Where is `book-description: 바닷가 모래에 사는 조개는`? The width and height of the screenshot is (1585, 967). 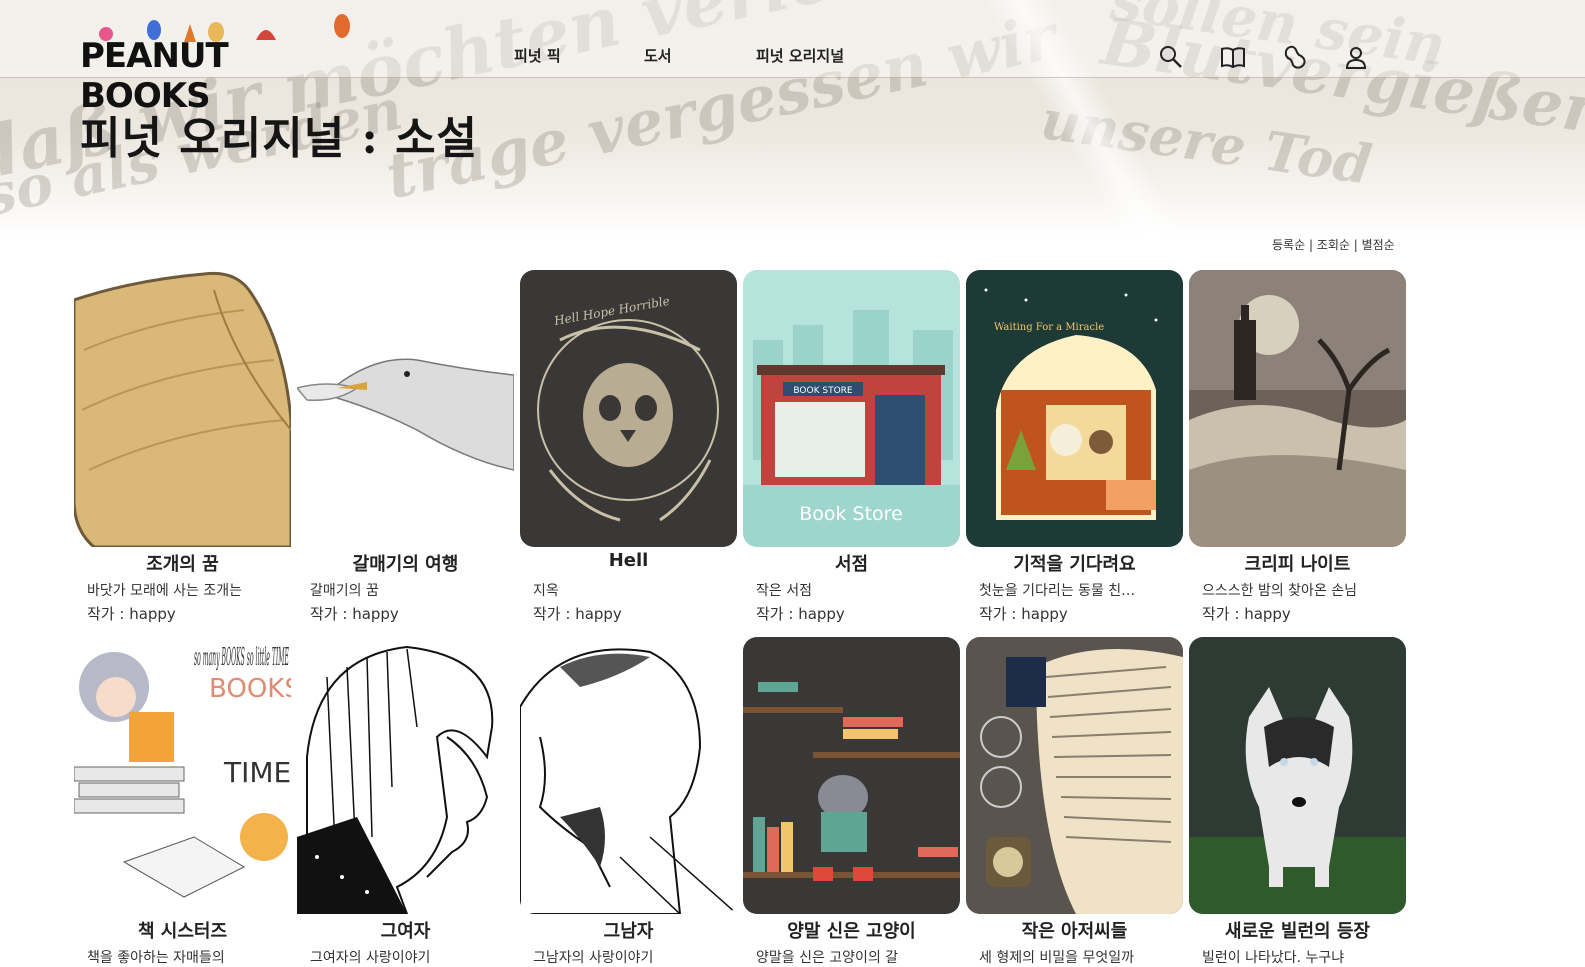
book-description: 바닷가 모래에 사는 조개는 is located at coordinates (165, 591).